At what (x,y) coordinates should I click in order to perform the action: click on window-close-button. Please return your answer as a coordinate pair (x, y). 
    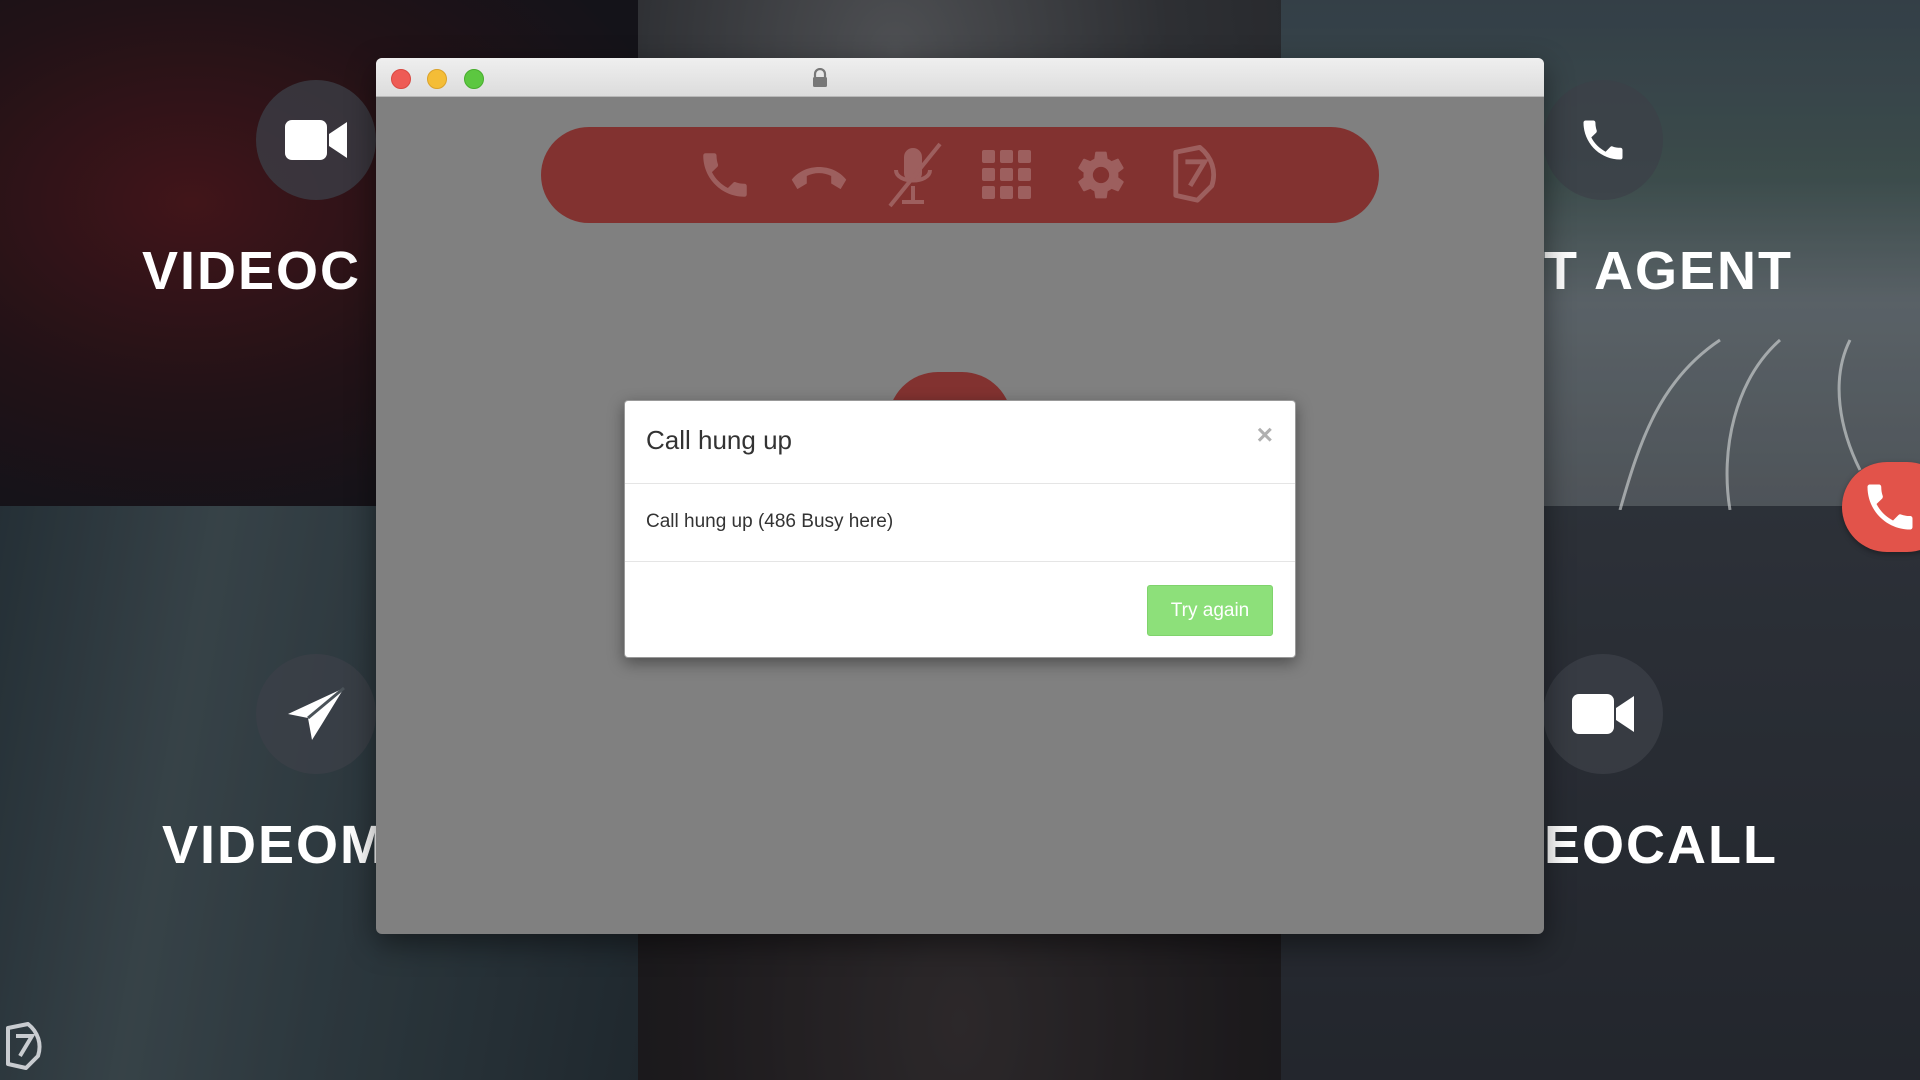
    Looking at the image, I should click on (401, 79).